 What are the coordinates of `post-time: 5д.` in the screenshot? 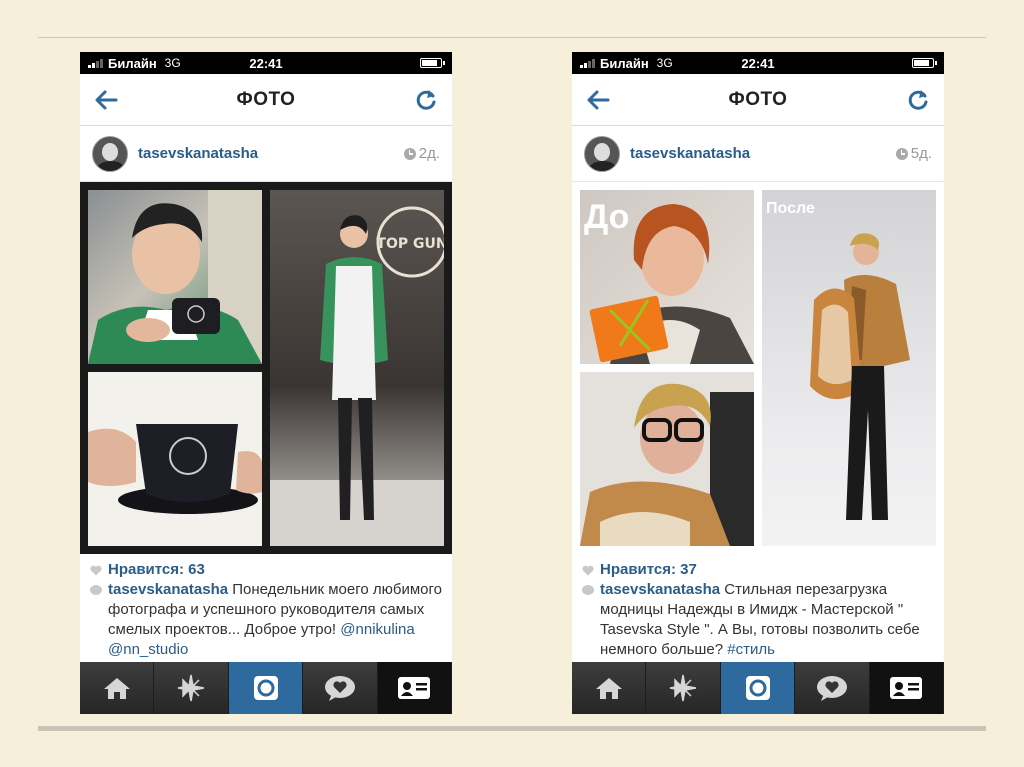 It's located at (913, 153).